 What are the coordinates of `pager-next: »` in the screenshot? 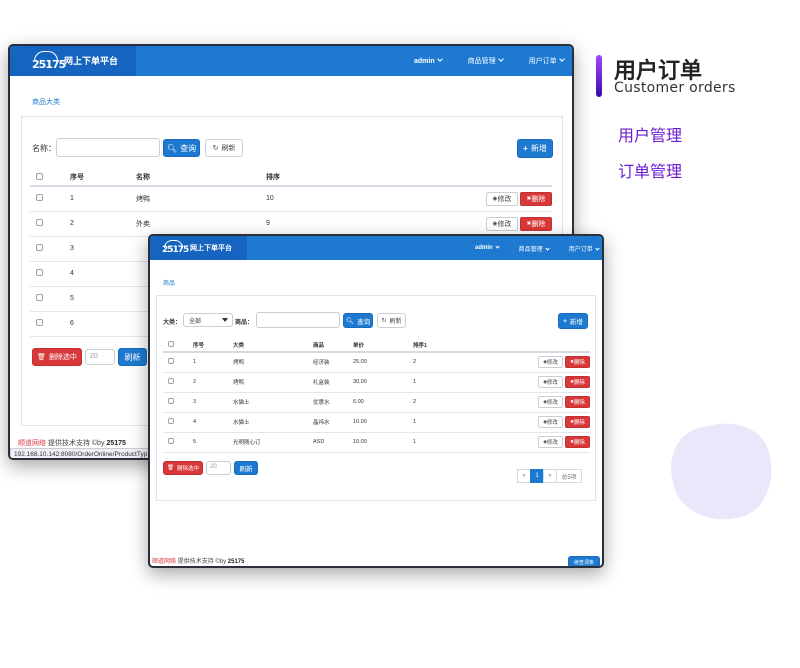 It's located at (550, 476).